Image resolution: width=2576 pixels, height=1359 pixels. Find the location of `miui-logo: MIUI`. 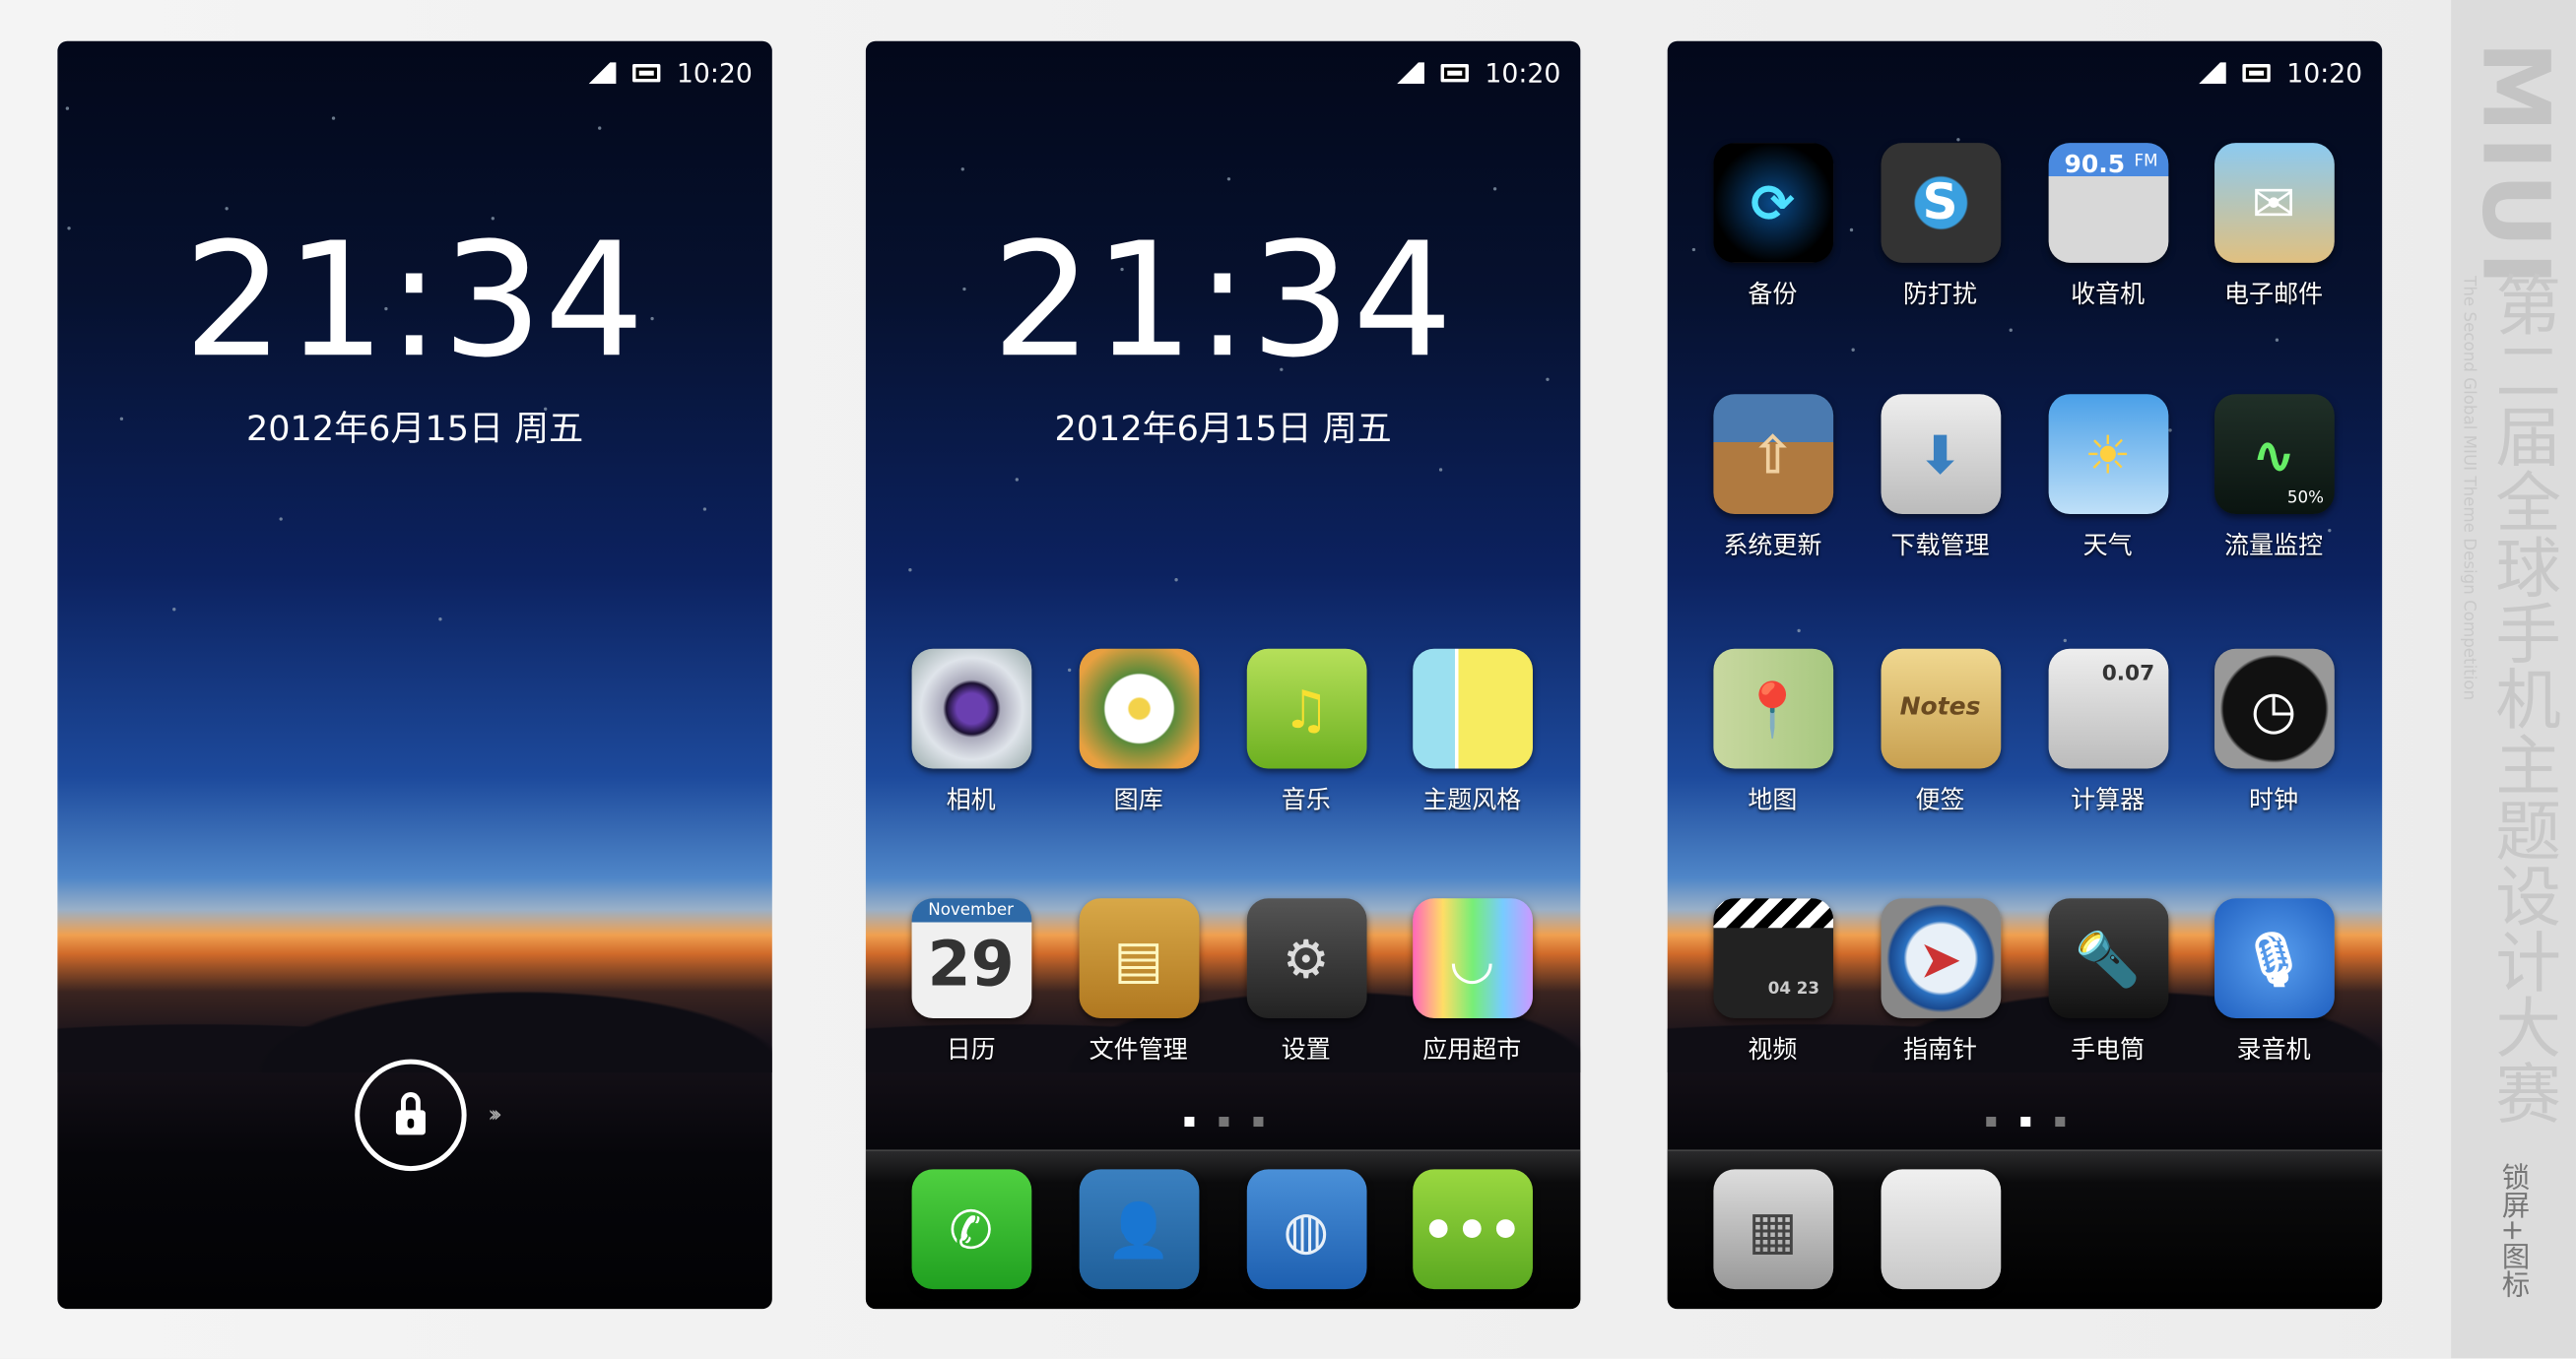

miui-logo: MIUI is located at coordinates (2515, 165).